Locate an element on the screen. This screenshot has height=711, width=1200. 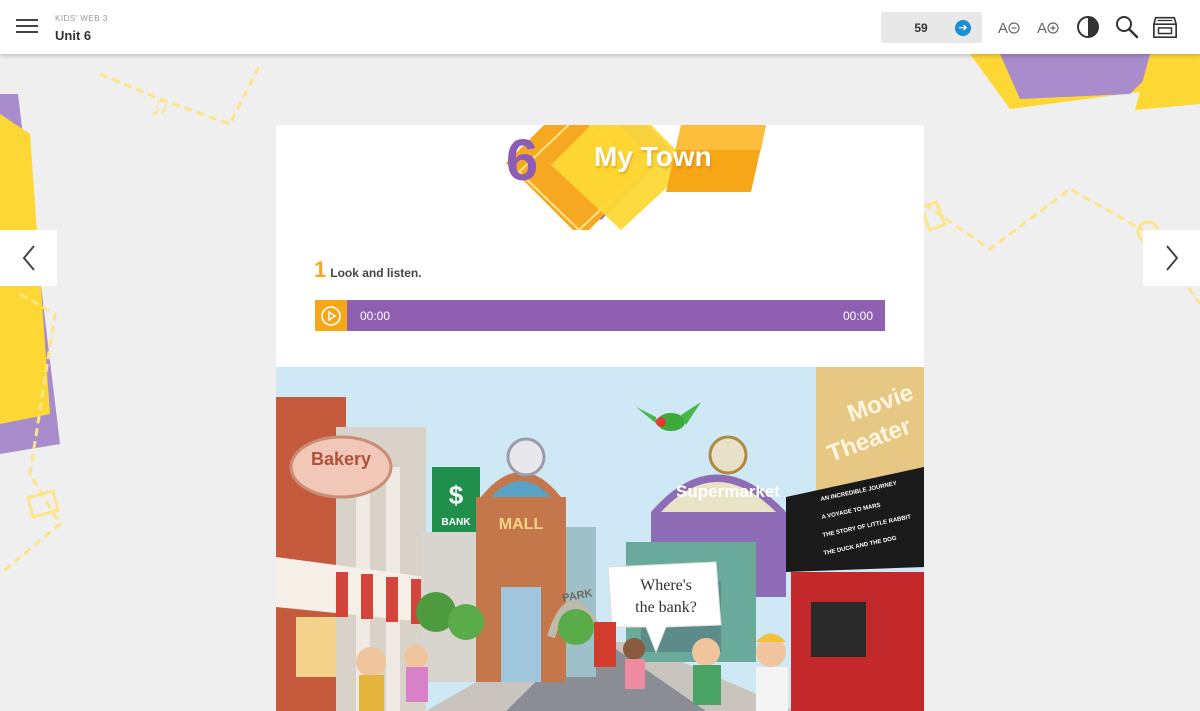
fruit-basket-icon is located at coordinates (728, 455).